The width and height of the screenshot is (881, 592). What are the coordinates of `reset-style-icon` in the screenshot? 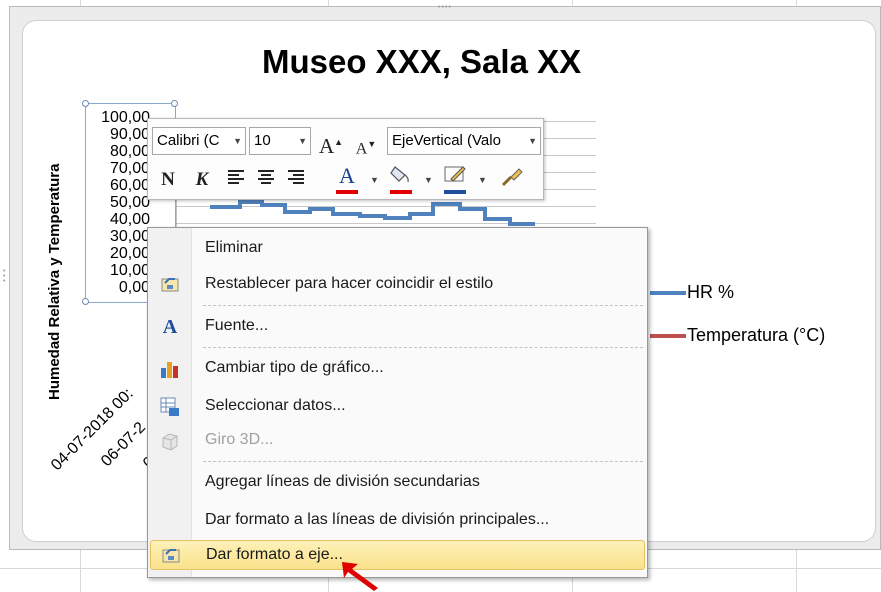 It's located at (170, 285).